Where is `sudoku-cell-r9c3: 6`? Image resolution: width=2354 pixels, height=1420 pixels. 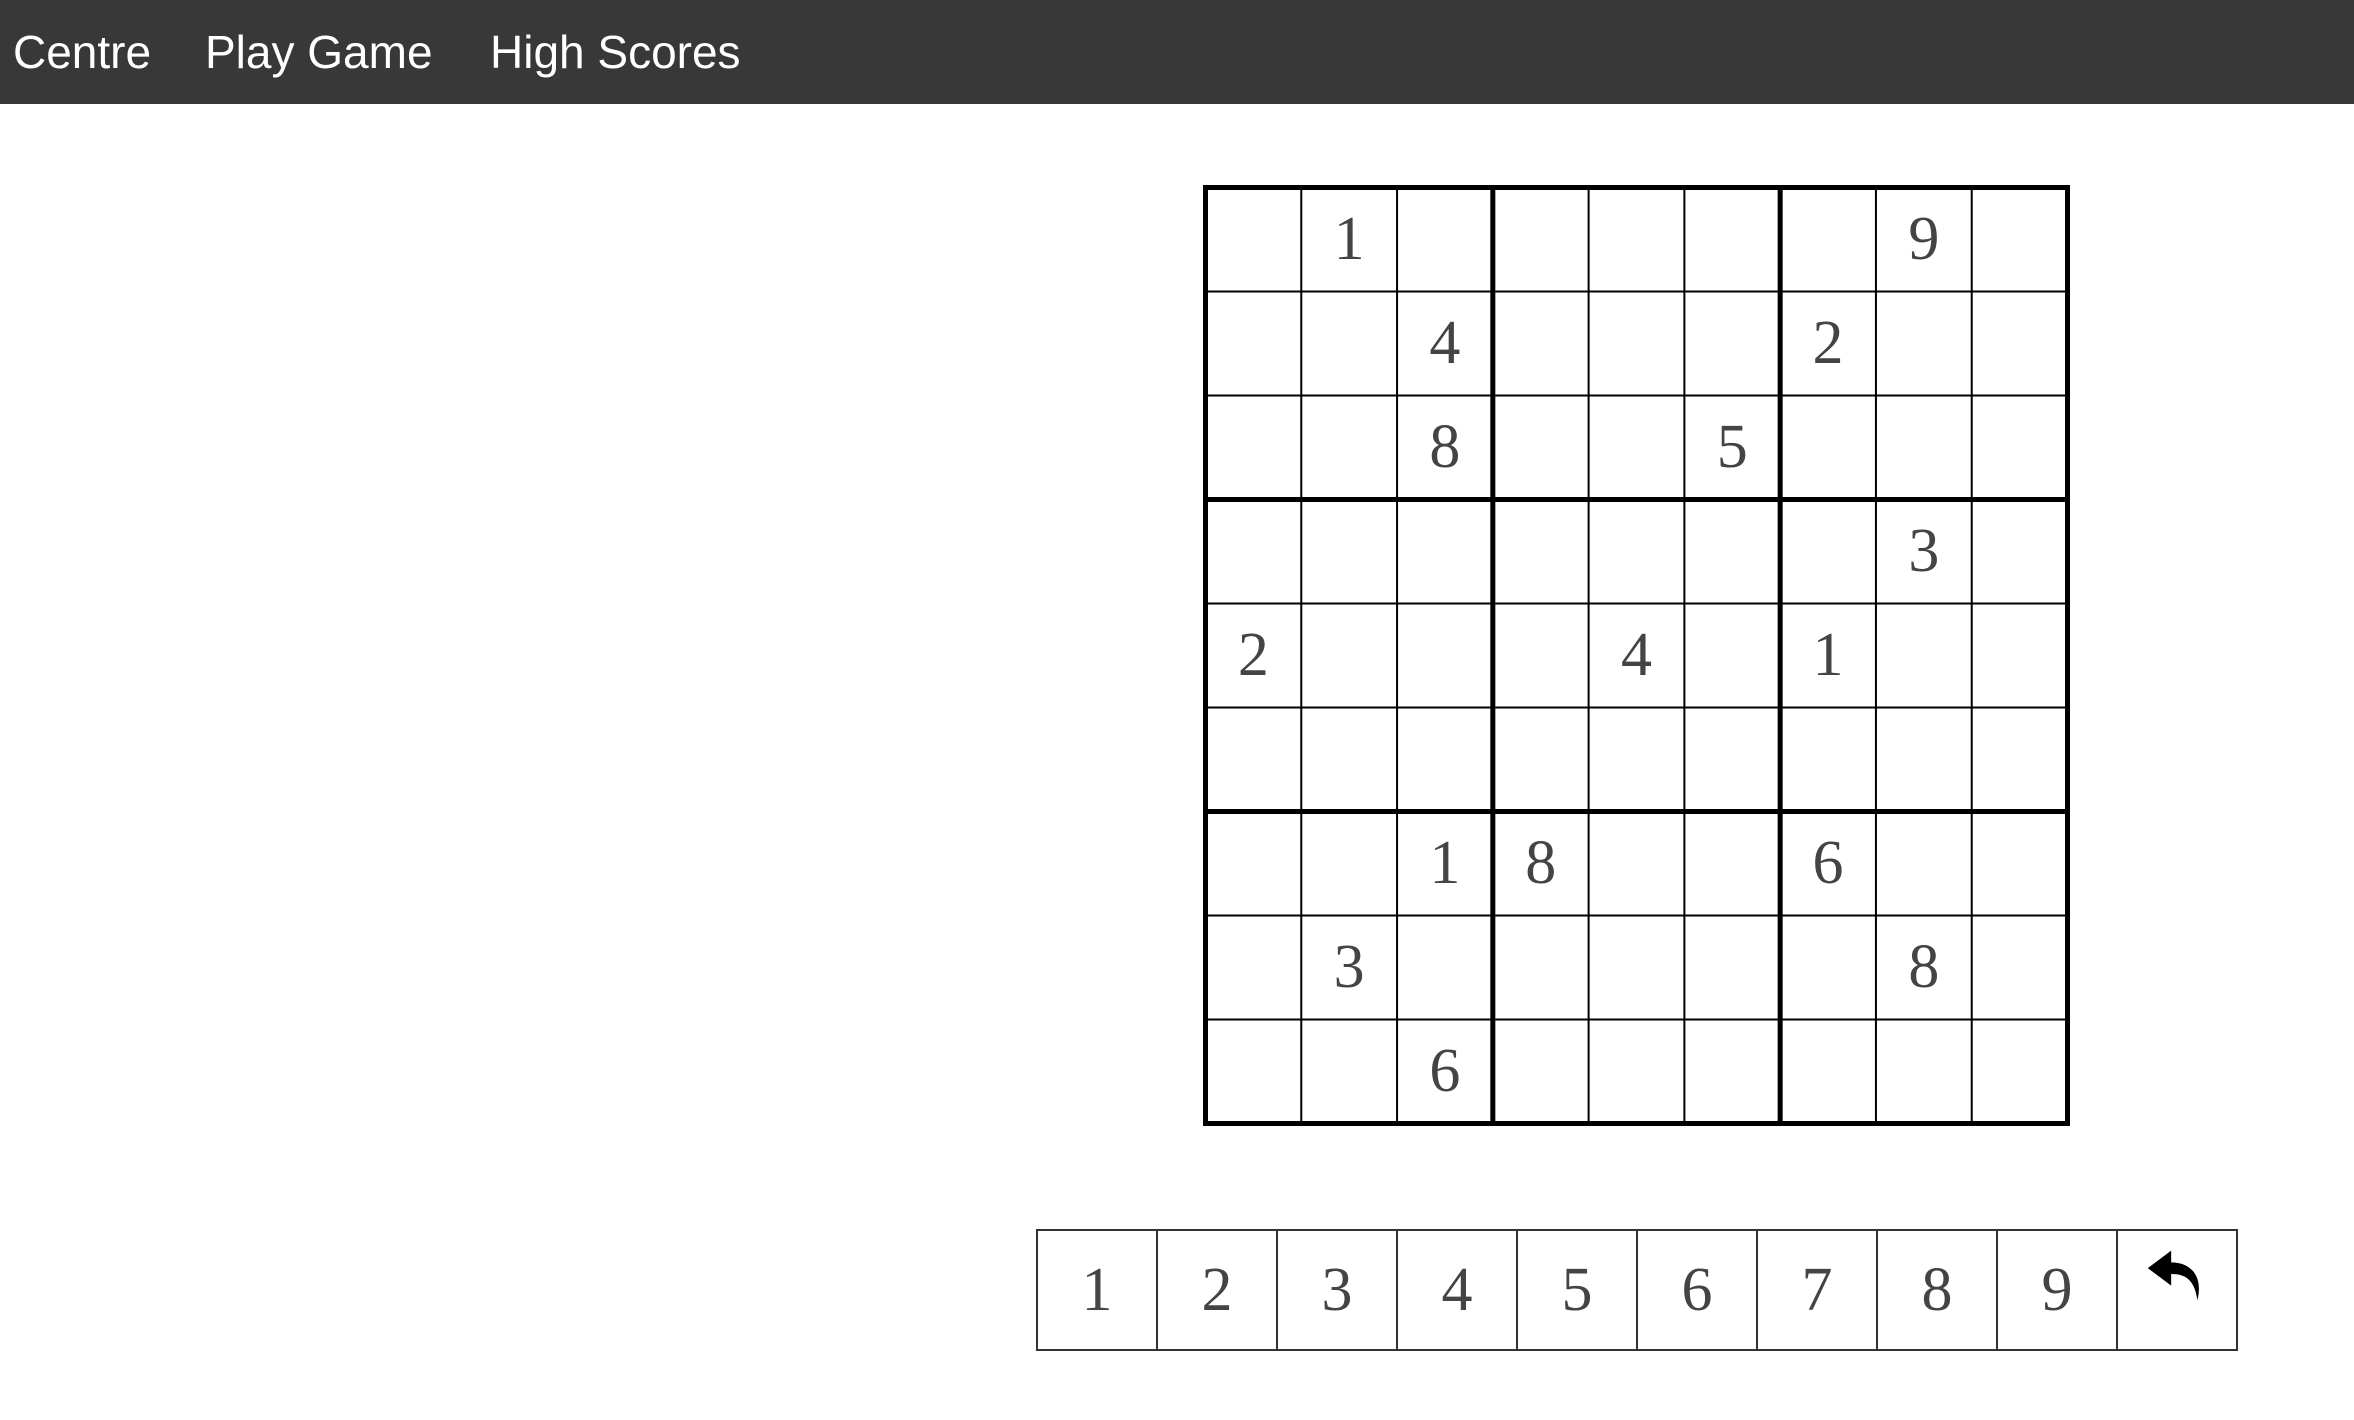
sudoku-cell-r9c3: 6 is located at coordinates (1445, 1072).